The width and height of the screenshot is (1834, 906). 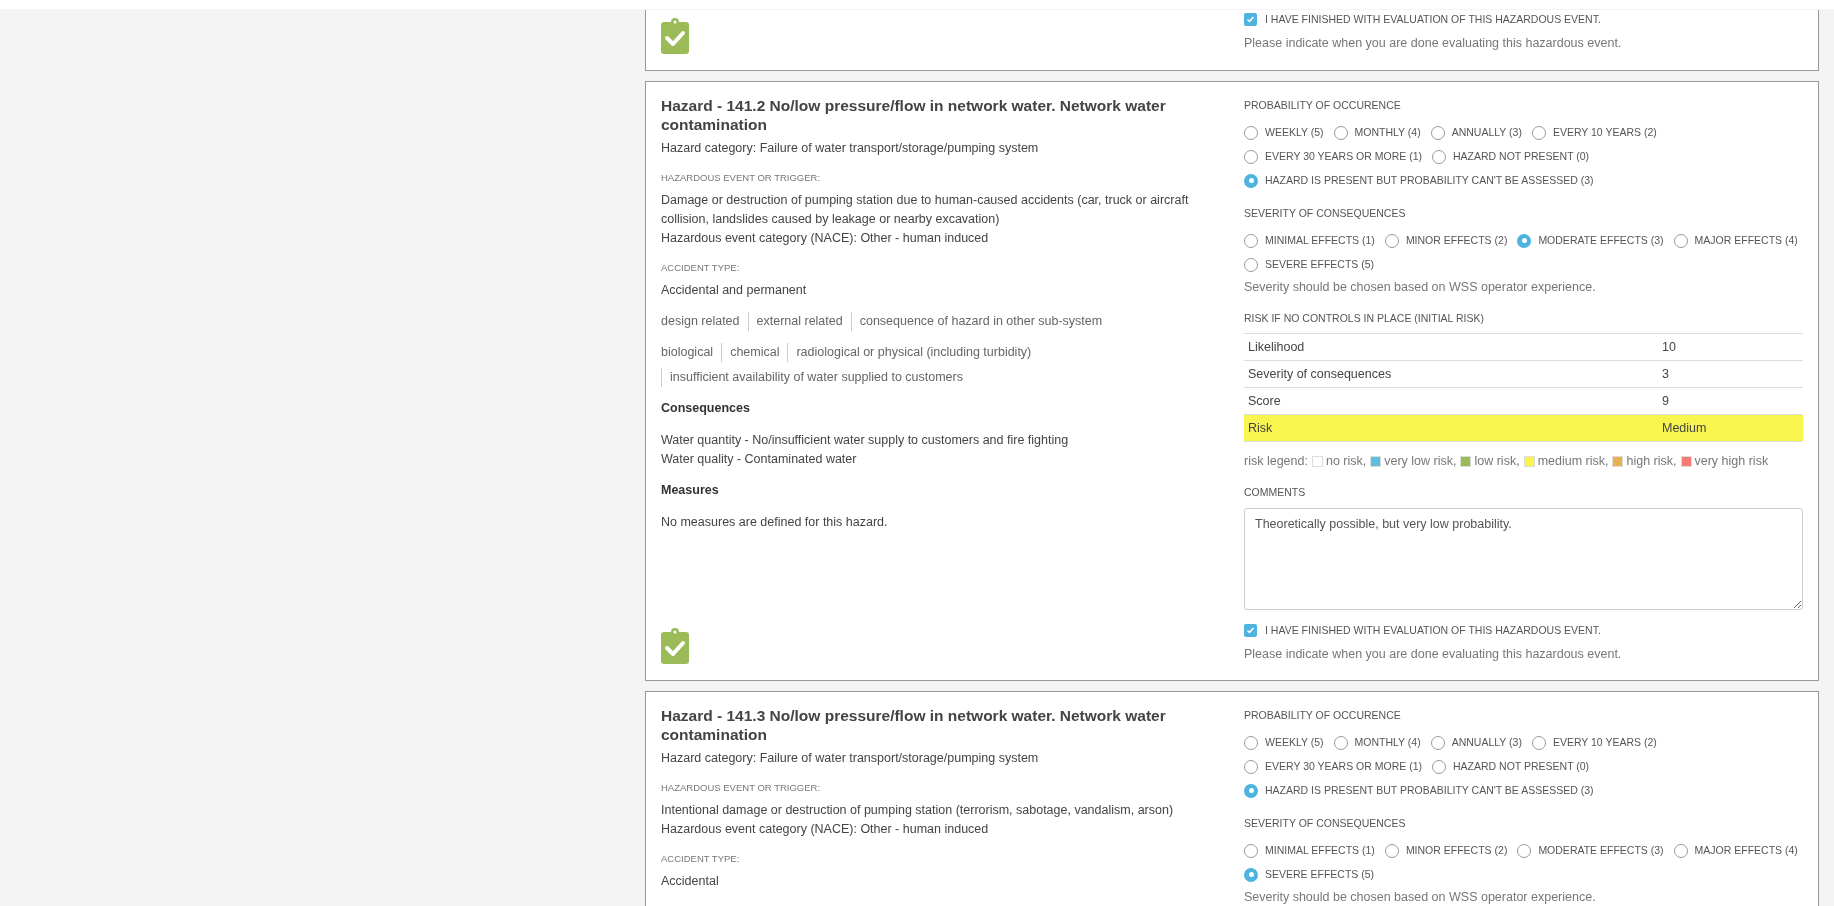 What do you see at coordinates (734, 290) in the screenshot?
I see `accident-type: Accidental and permanent` at bounding box center [734, 290].